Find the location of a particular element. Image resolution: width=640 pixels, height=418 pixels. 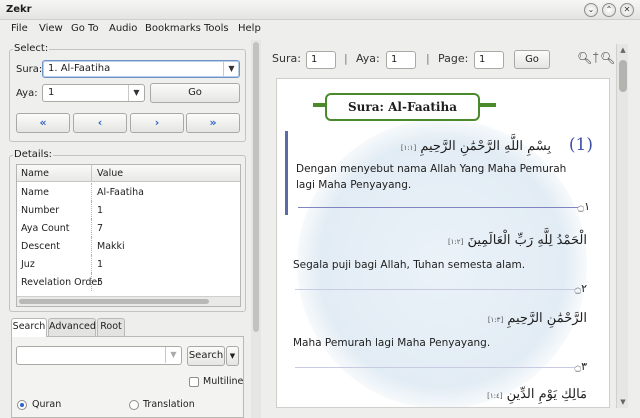

search-button: Search is located at coordinates (206, 356).